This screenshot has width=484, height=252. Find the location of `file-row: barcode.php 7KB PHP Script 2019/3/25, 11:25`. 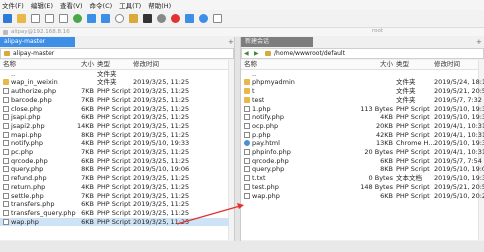

file-row: barcode.php 7KB PHP Script 2019/3/25, 11:25 is located at coordinates (114, 100).